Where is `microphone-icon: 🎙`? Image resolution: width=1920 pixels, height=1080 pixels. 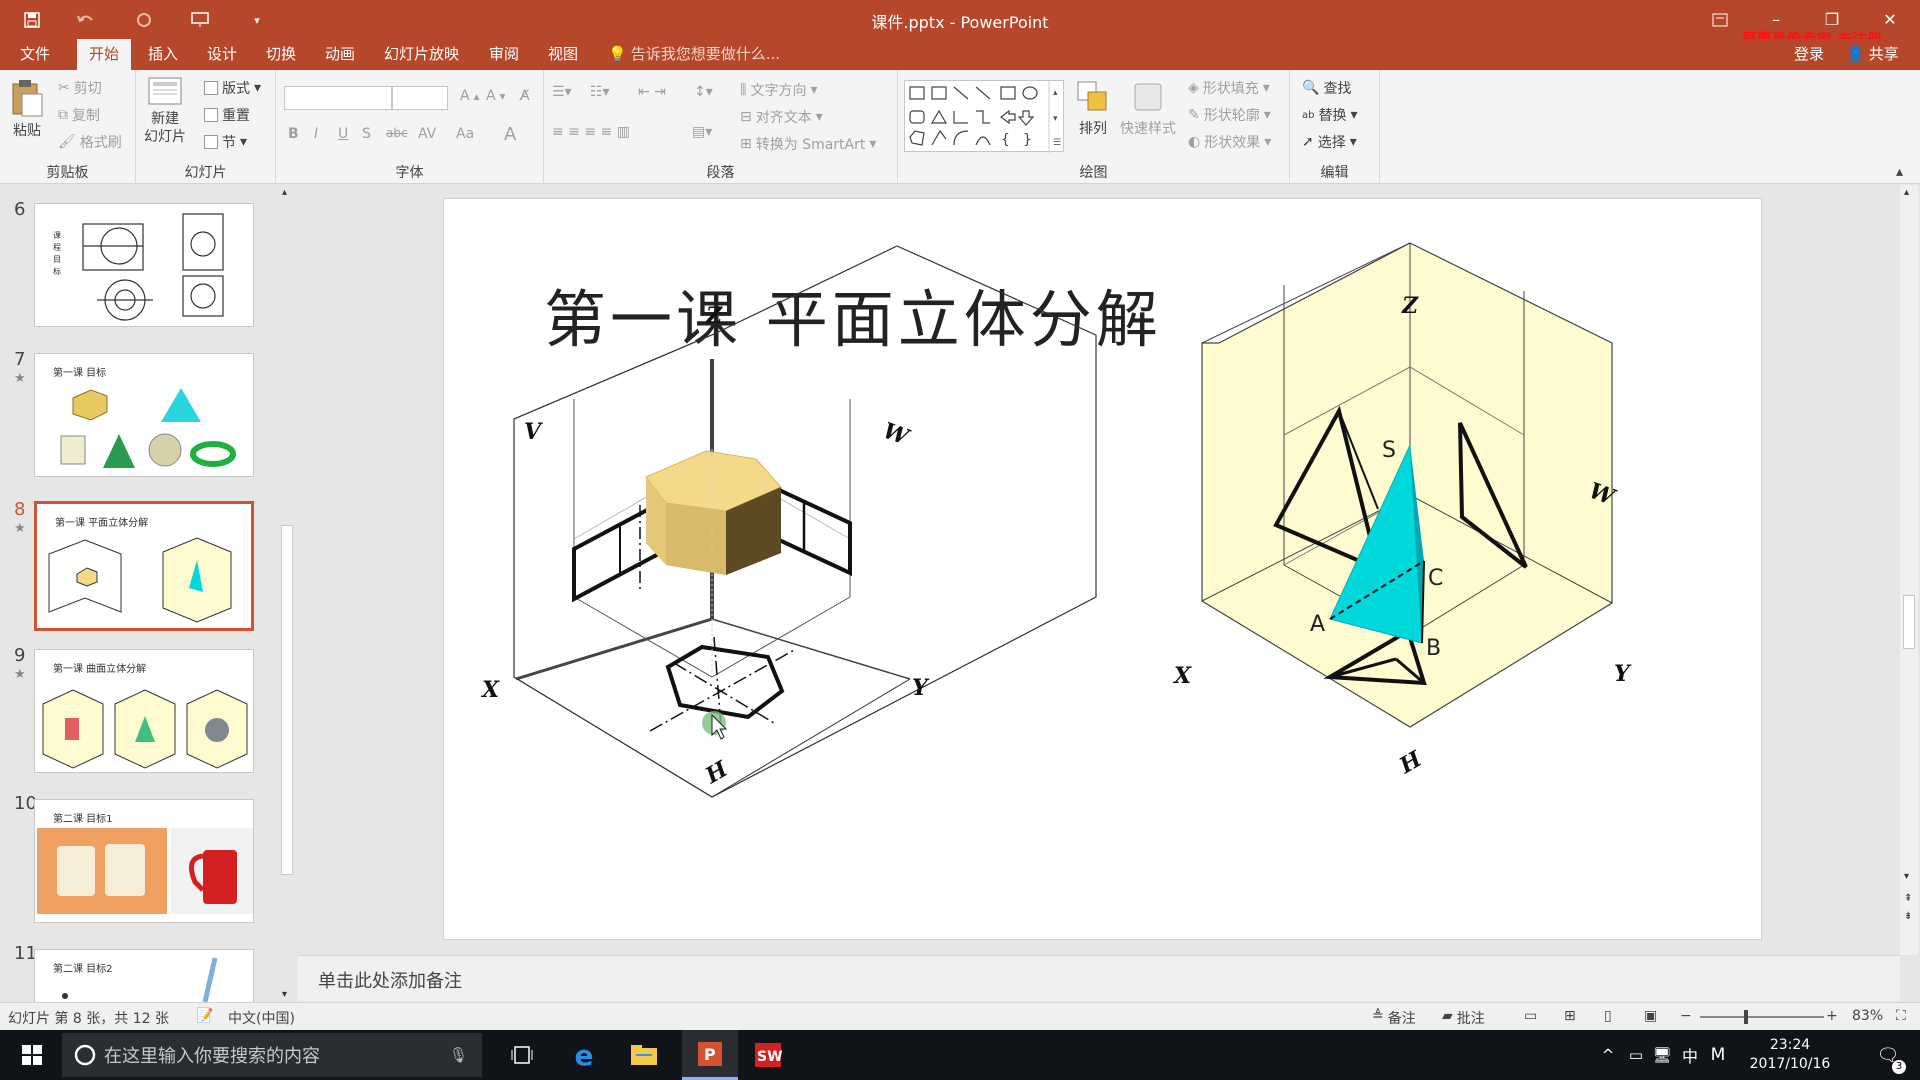 microphone-icon: 🎙 is located at coordinates (458, 1055).